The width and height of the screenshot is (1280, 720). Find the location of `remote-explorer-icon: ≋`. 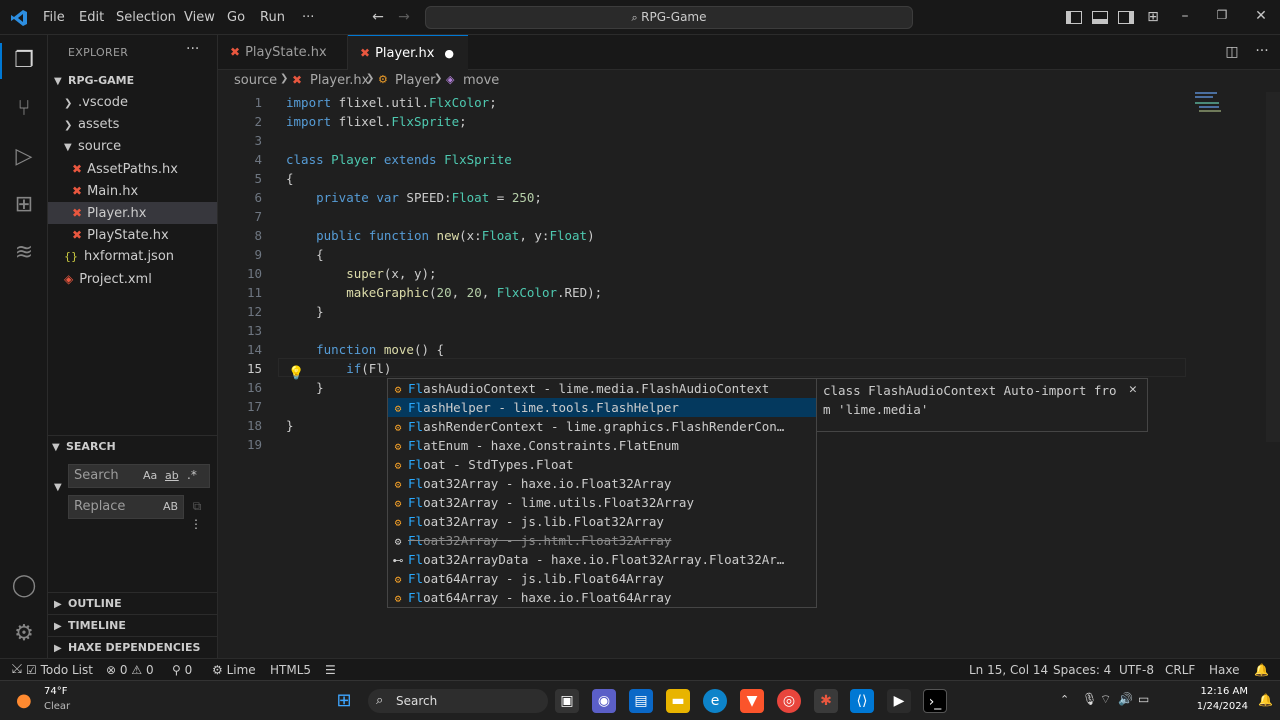

remote-explorer-icon: ≋ is located at coordinates (24, 253).